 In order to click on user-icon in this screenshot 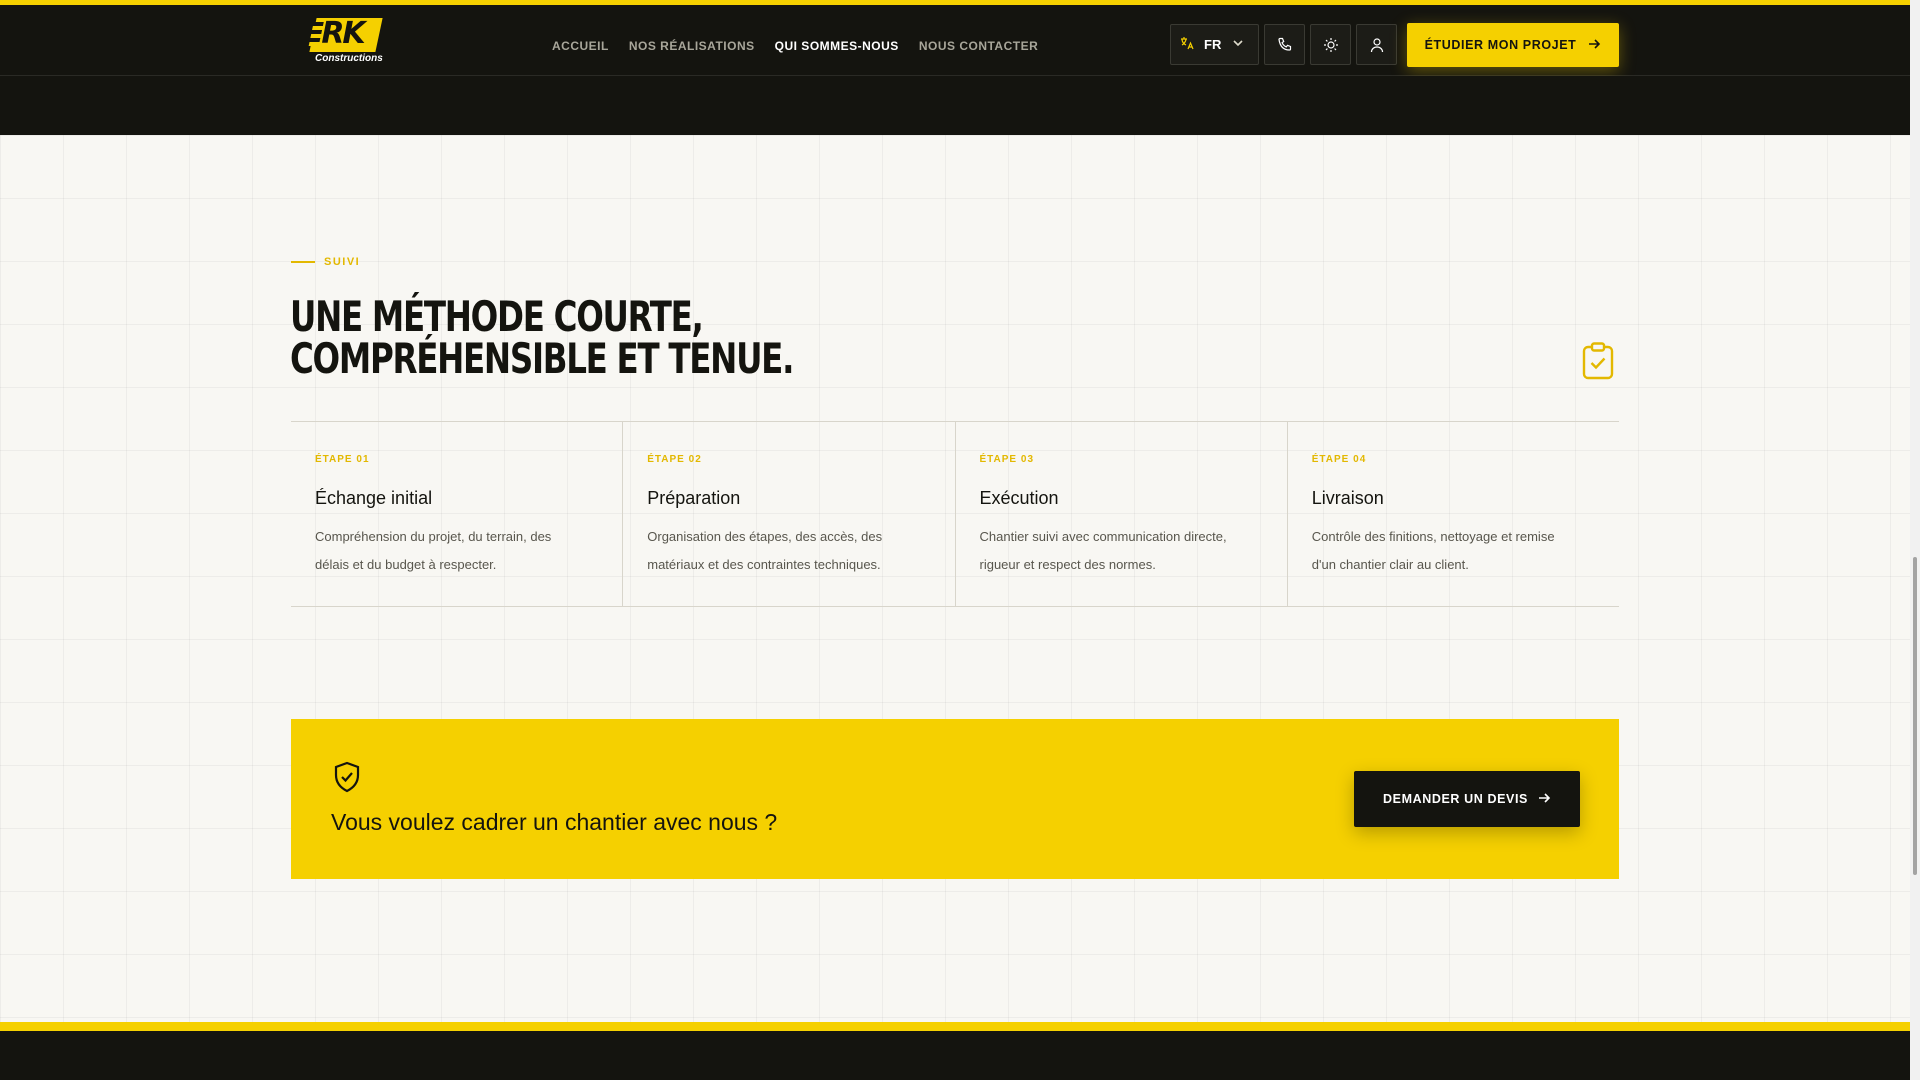, I will do `click(1376, 44)`.